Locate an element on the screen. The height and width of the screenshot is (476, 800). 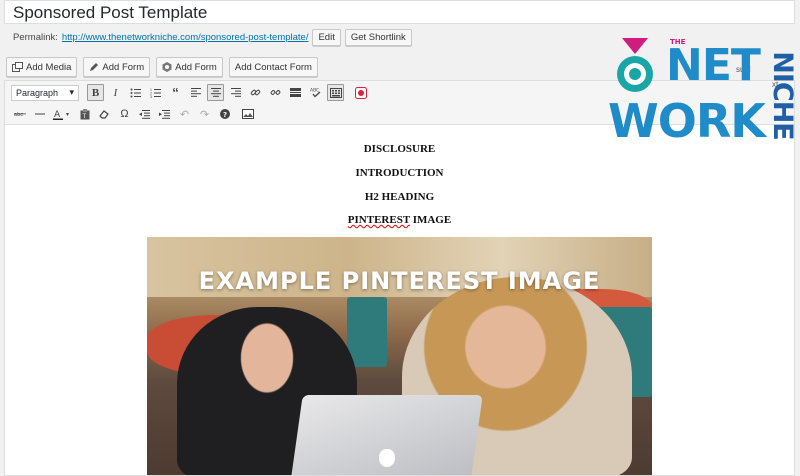
add-contact-form-button: Add Contact Form is located at coordinates (273, 67).